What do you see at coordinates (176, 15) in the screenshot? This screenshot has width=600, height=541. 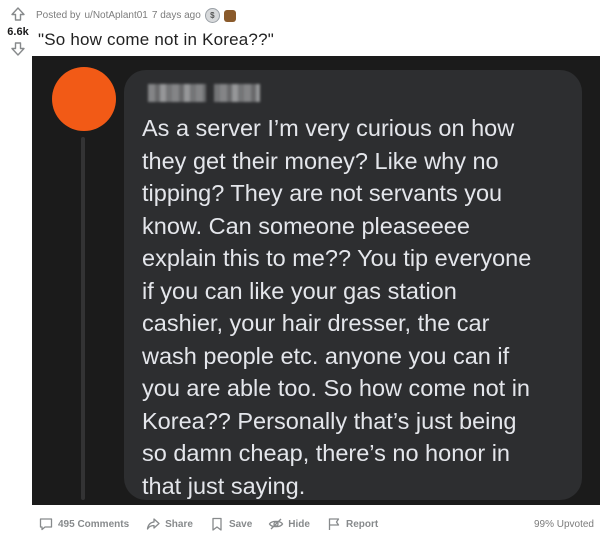 I see `post-age: 7 days ago` at bounding box center [176, 15].